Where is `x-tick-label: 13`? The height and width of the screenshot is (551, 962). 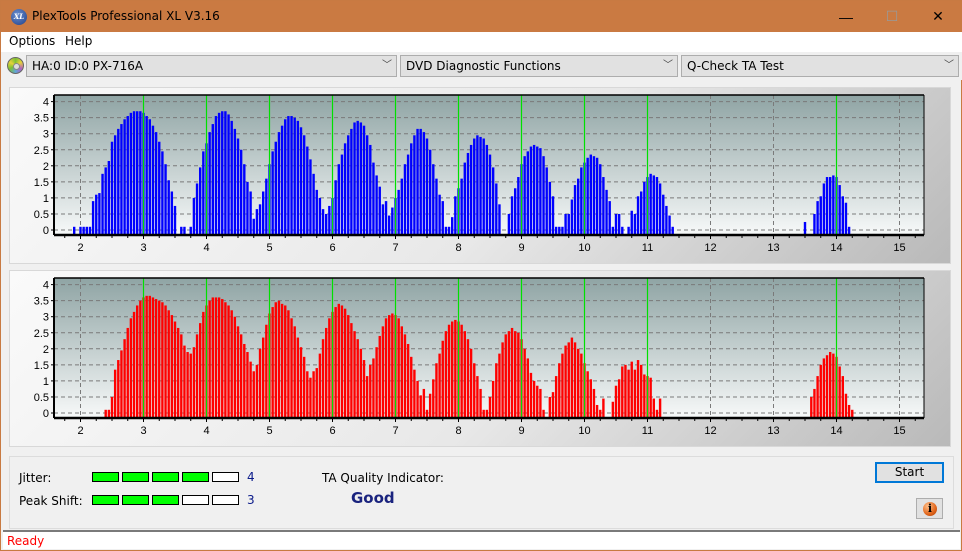 x-tick-label: 13 is located at coordinates (773, 431).